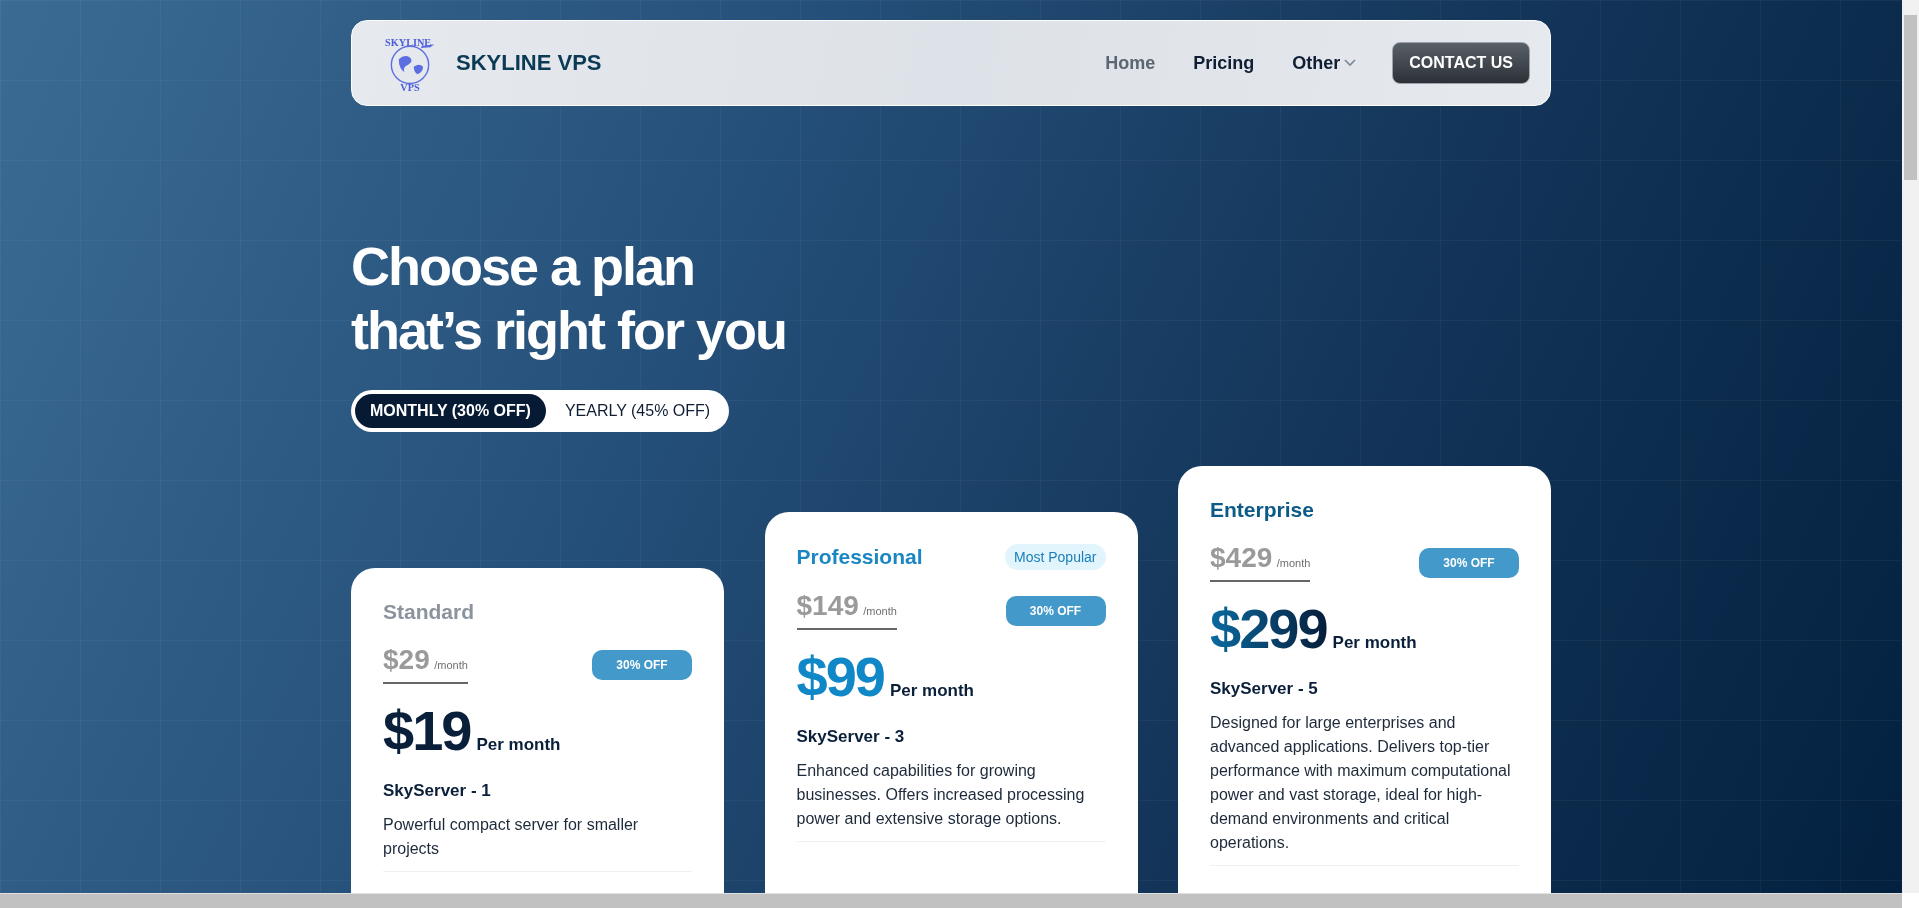 The width and height of the screenshot is (1919, 908). I want to click on original-price: $149/month, so click(846, 611).